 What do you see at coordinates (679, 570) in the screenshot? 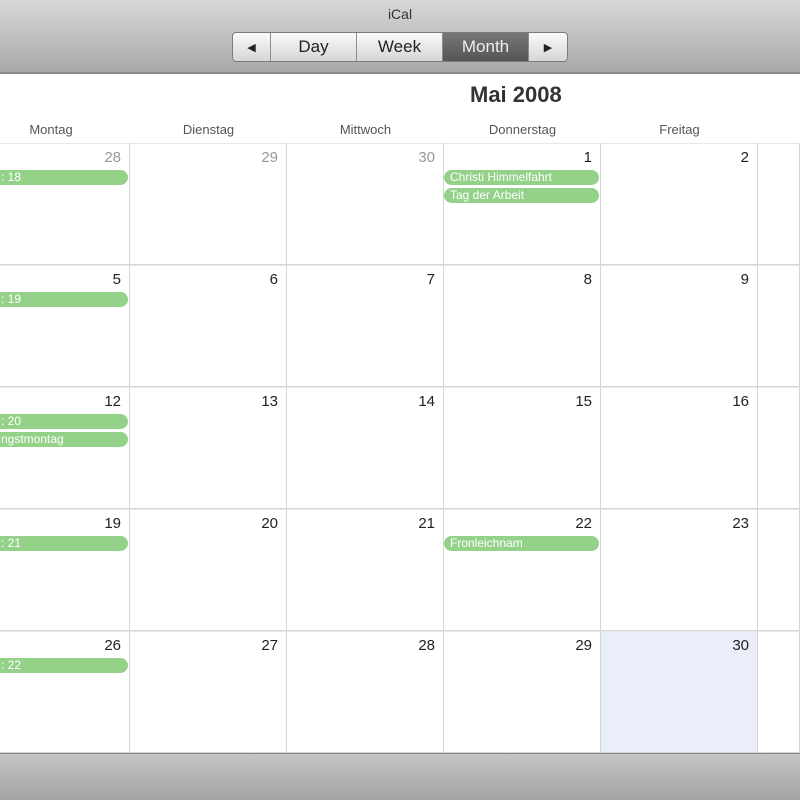
I see `day-cell: 23` at bounding box center [679, 570].